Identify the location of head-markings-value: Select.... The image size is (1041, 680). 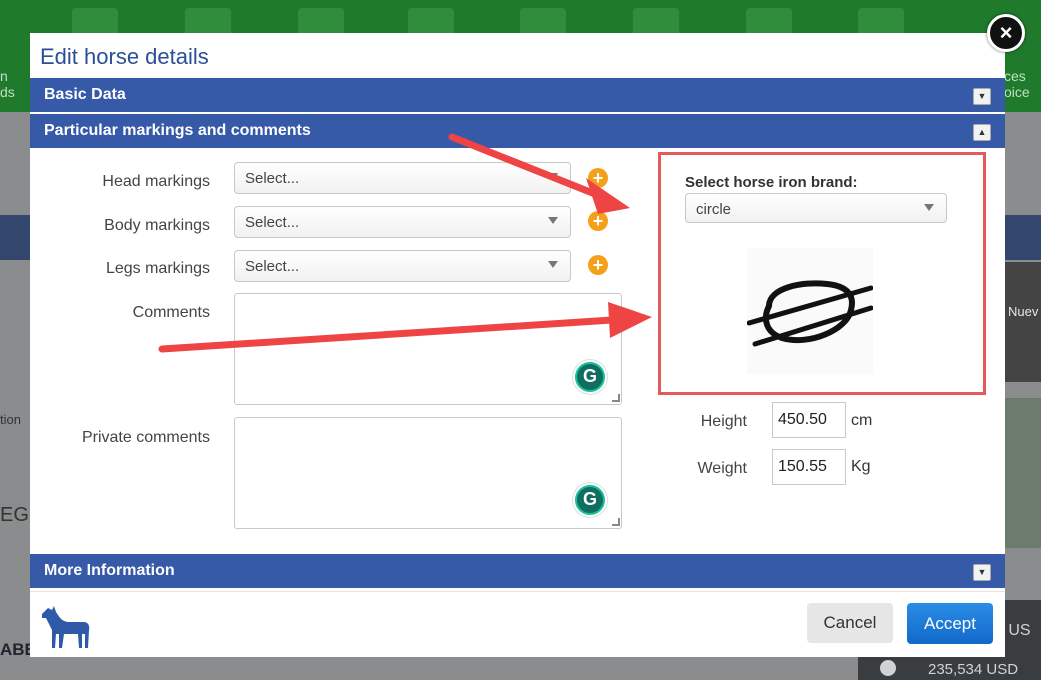
(272, 178).